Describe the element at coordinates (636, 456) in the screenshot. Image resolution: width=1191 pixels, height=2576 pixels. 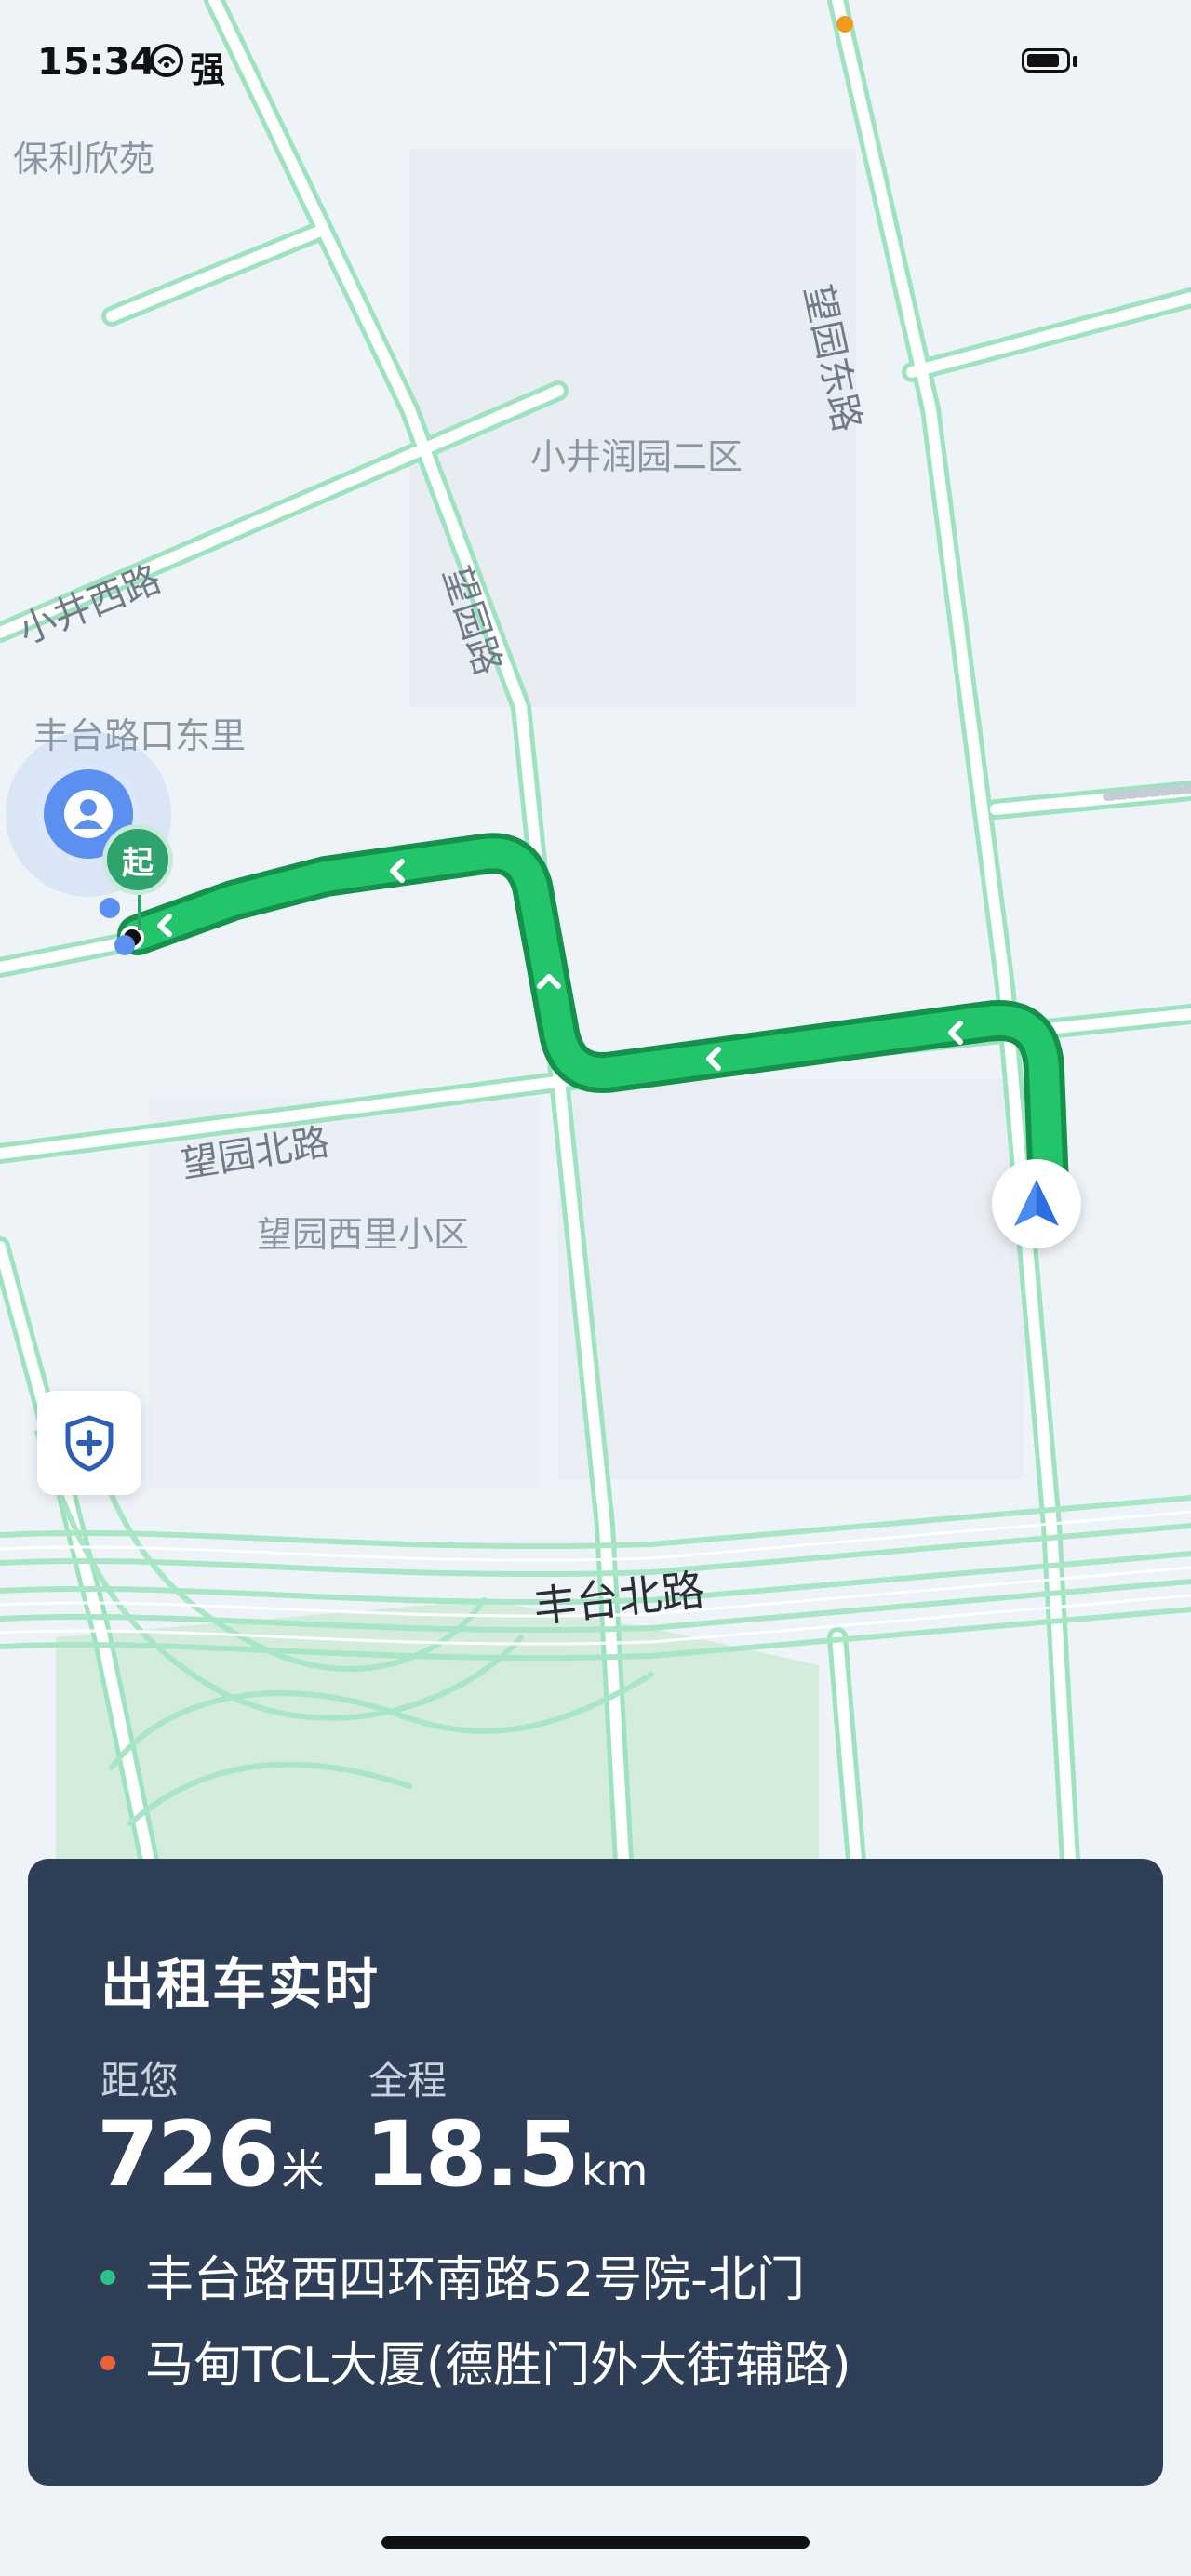
I see `place-label: 小井润园二区` at that location.